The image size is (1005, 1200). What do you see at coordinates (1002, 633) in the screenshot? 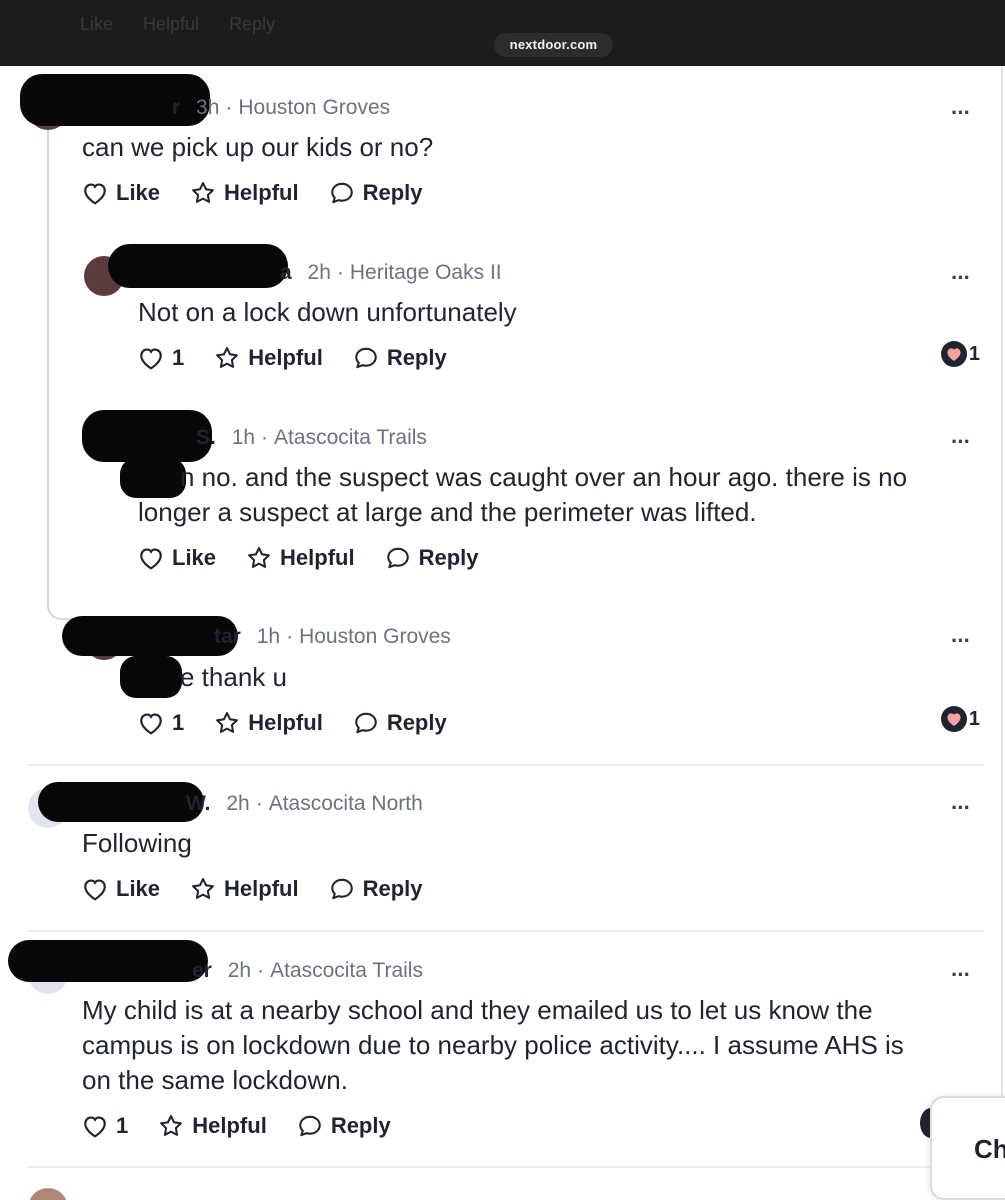
I see `pane-divider` at bounding box center [1002, 633].